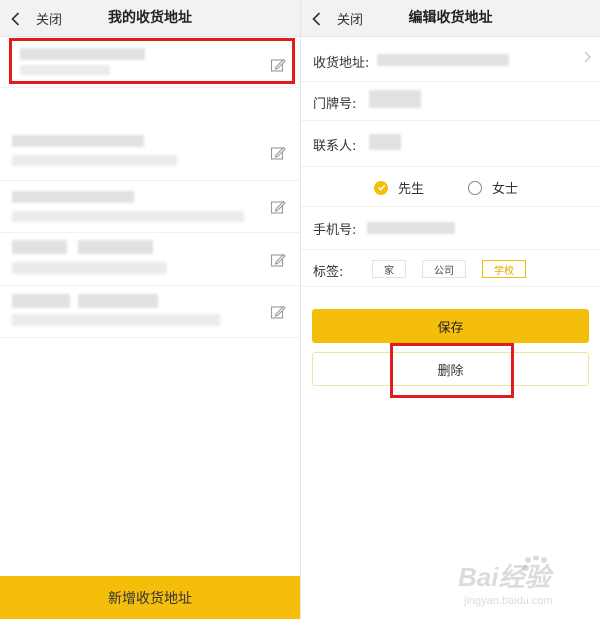 This screenshot has width=600, height=619. I want to click on tags-label: 标签:, so click(328, 272).